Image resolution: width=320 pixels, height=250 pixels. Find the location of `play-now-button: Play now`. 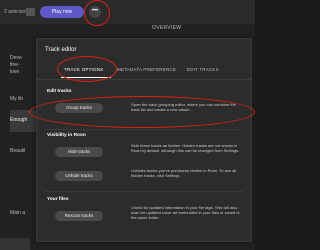

play-now-button: Play now is located at coordinates (62, 12).